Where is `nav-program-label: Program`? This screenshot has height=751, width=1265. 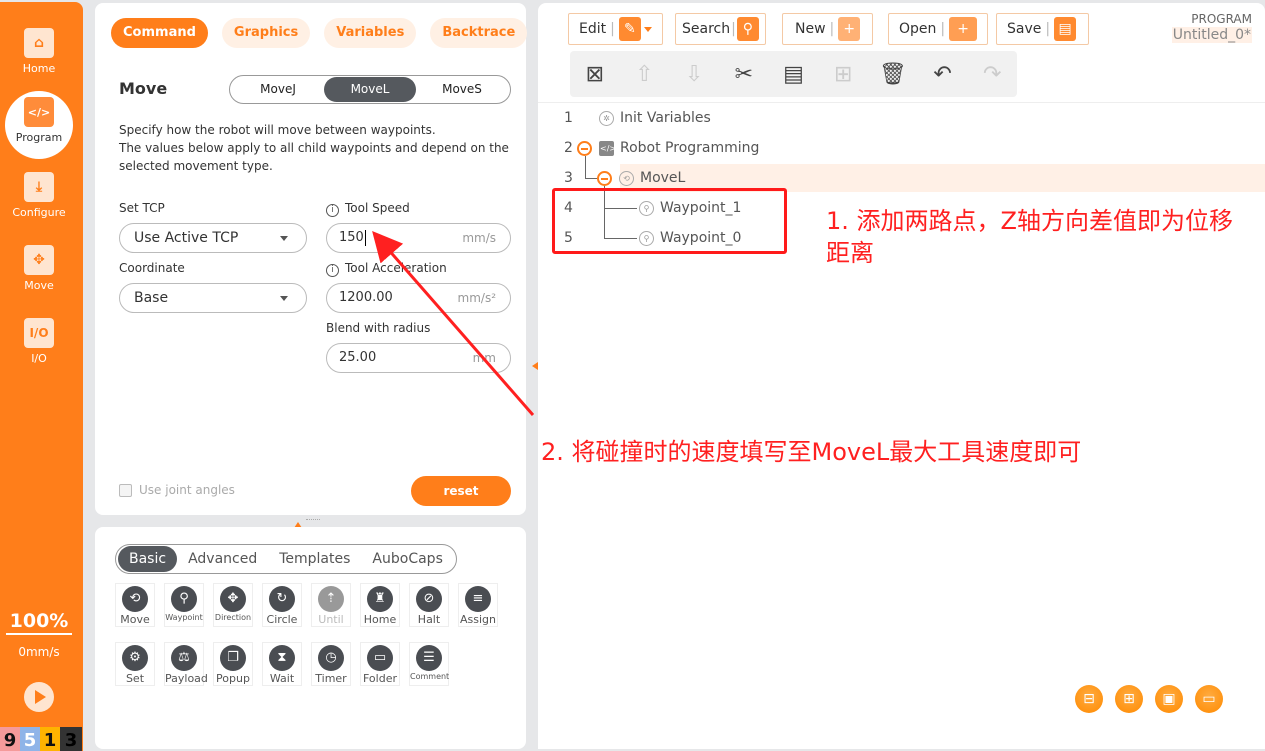 nav-program-label: Program is located at coordinates (39, 137).